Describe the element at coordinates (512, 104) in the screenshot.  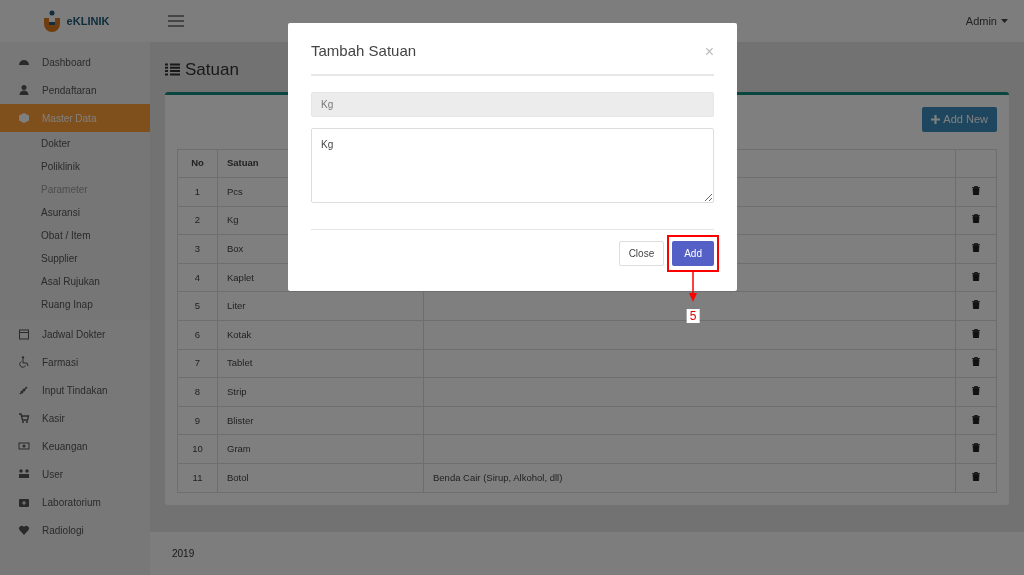
I see `text-input-field: Kg` at that location.